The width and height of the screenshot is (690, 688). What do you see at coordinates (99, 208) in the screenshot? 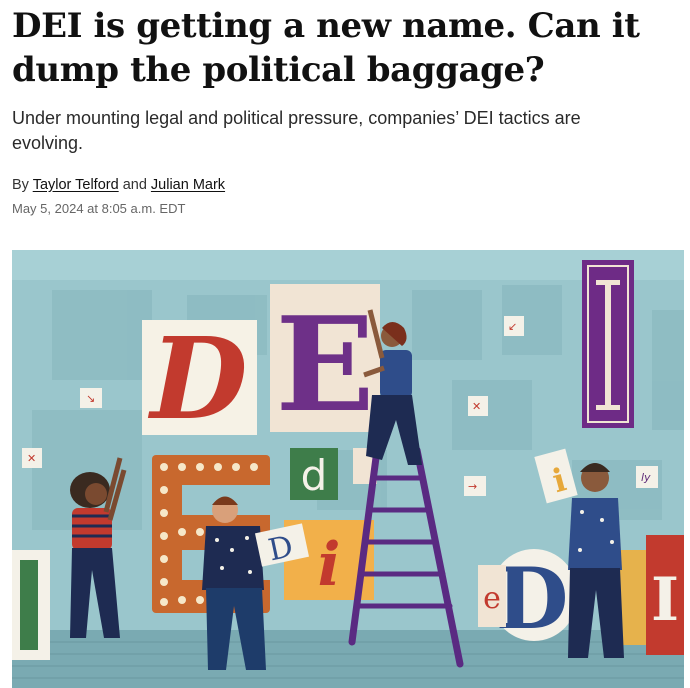
I see `publish-timestamp: May 5, 2024 at 8:05 a.m. EDT` at bounding box center [99, 208].